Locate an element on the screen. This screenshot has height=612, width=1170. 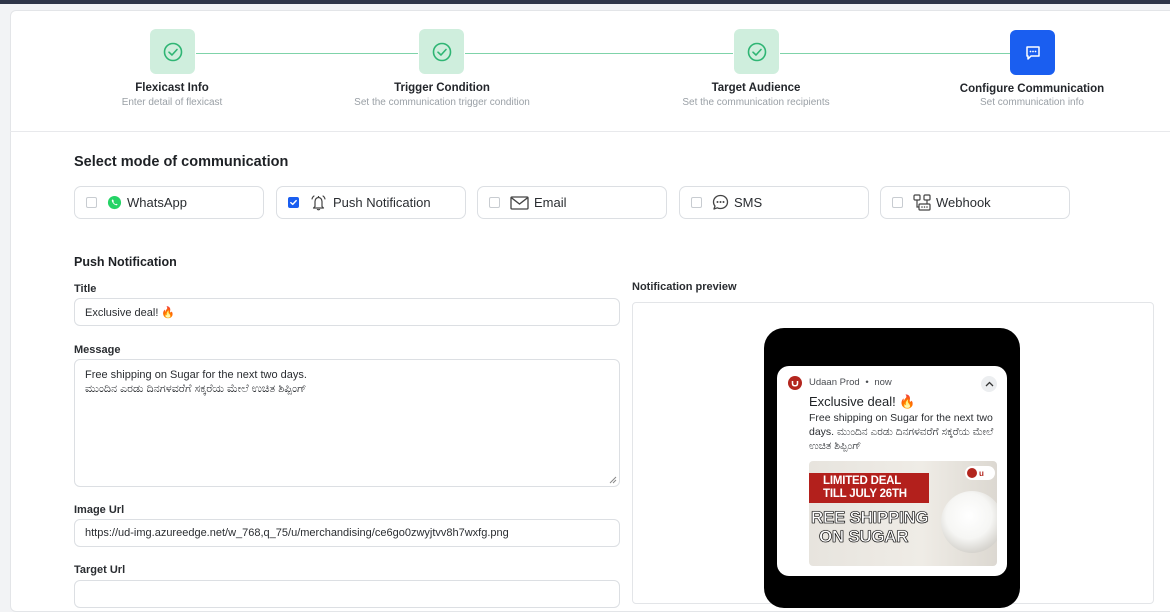
step-2-subtitle: Set the communication trigger condition is located at coordinates (442, 102).